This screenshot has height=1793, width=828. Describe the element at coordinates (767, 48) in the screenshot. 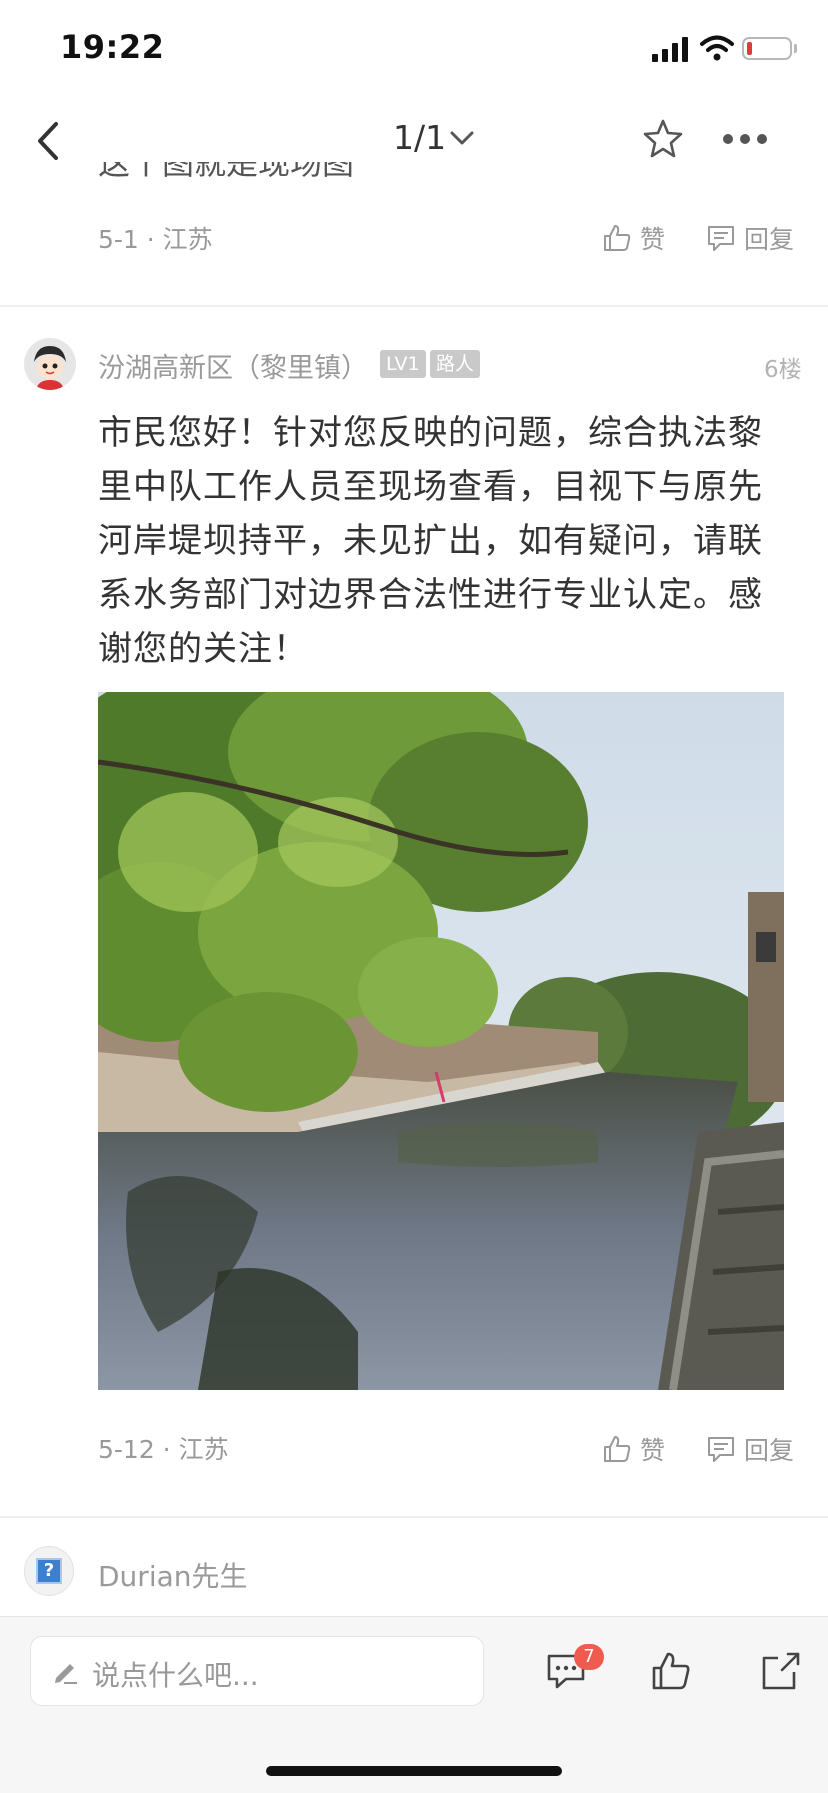

I see `battery-icon` at that location.